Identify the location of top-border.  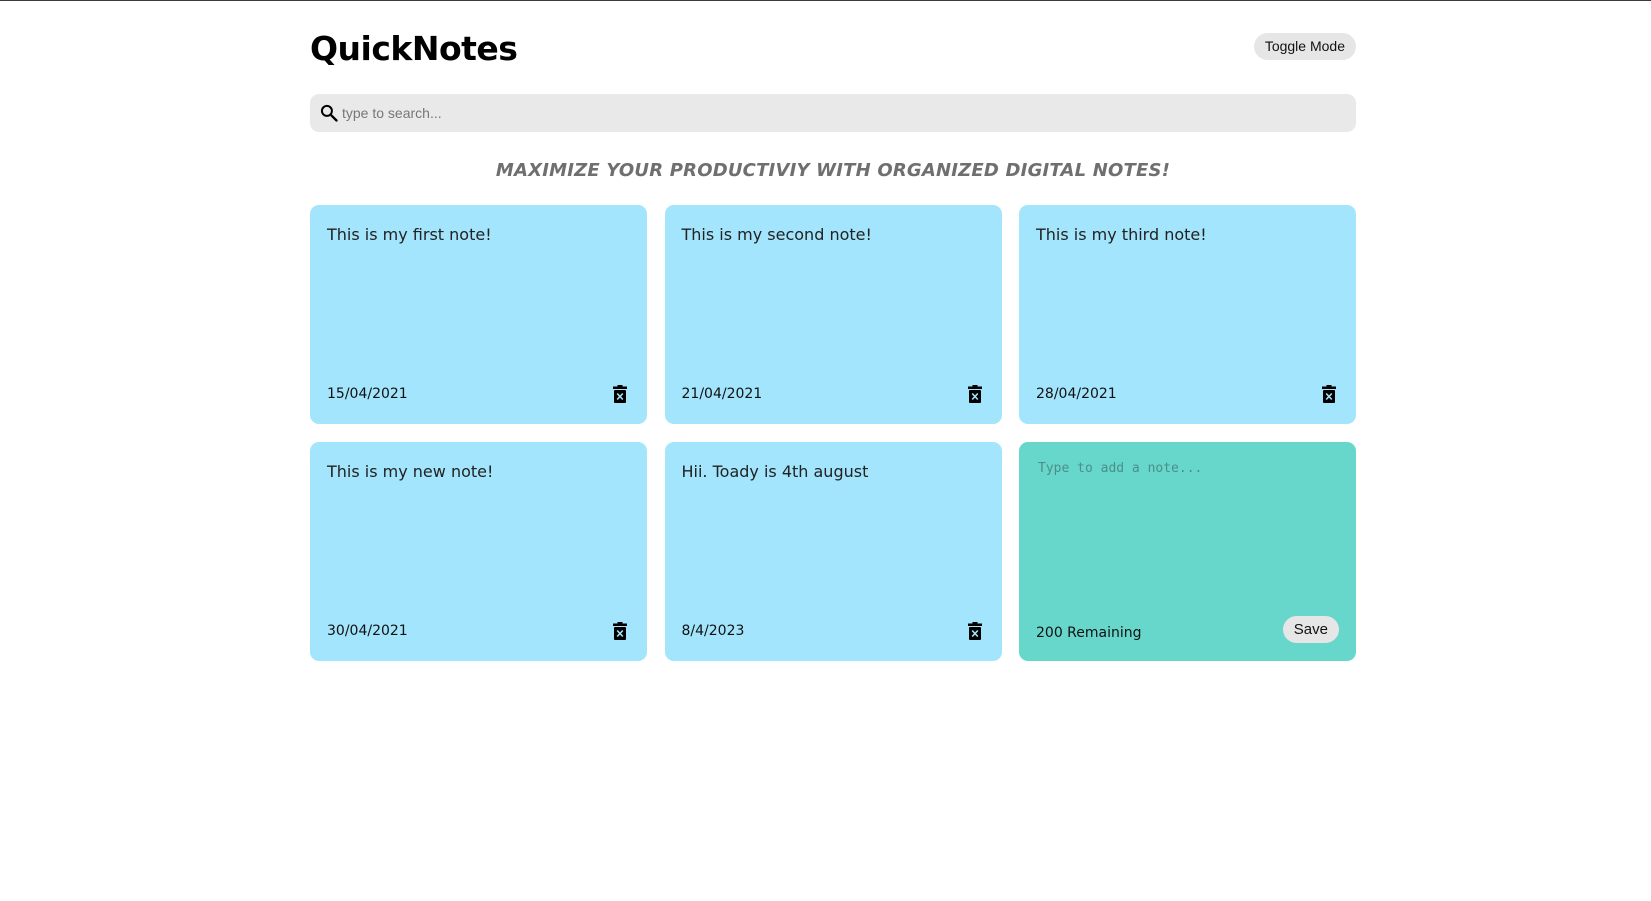
(825, 0).